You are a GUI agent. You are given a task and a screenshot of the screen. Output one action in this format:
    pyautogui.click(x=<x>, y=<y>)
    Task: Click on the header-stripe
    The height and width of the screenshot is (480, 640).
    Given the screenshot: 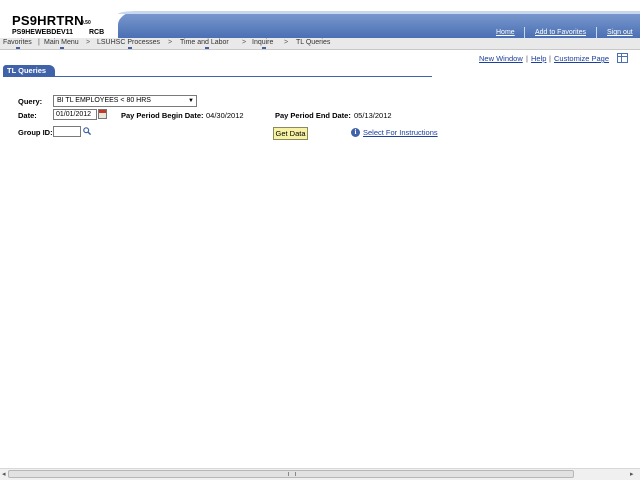 What is the action you would take?
    pyautogui.click(x=379, y=12)
    